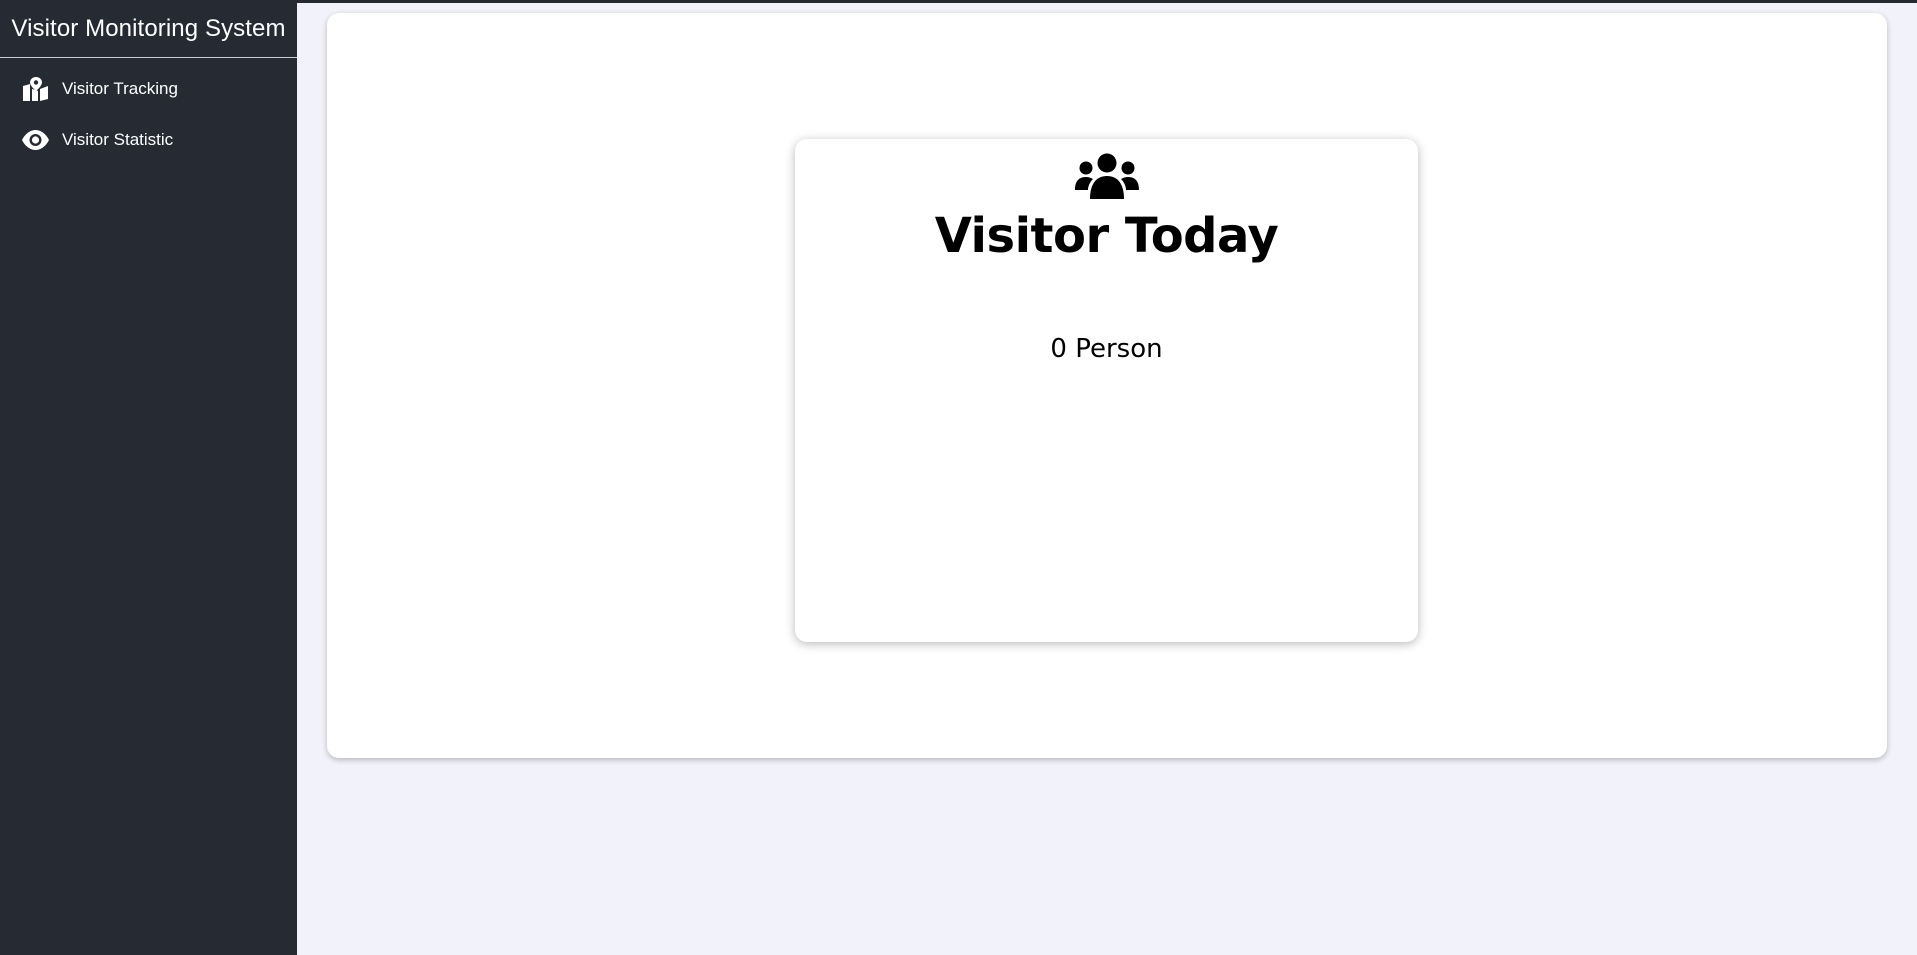  Describe the element at coordinates (35, 89) in the screenshot. I see `map-location-icon` at that location.